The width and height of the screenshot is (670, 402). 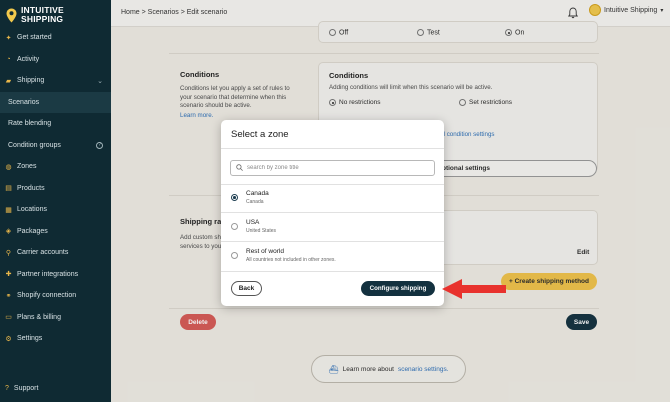 I want to click on carrier-icon: ⚲, so click(x=8, y=253).